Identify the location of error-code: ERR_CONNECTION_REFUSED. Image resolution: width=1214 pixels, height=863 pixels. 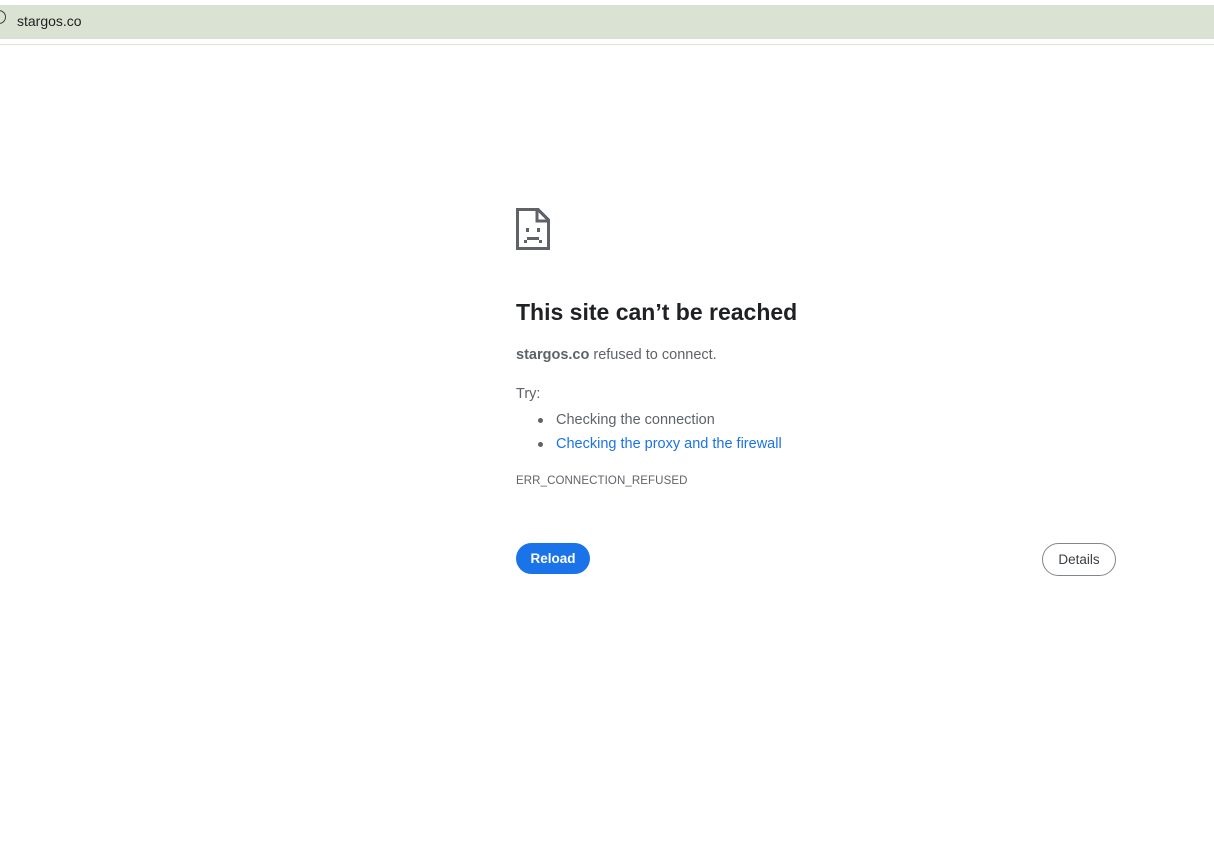
(602, 481).